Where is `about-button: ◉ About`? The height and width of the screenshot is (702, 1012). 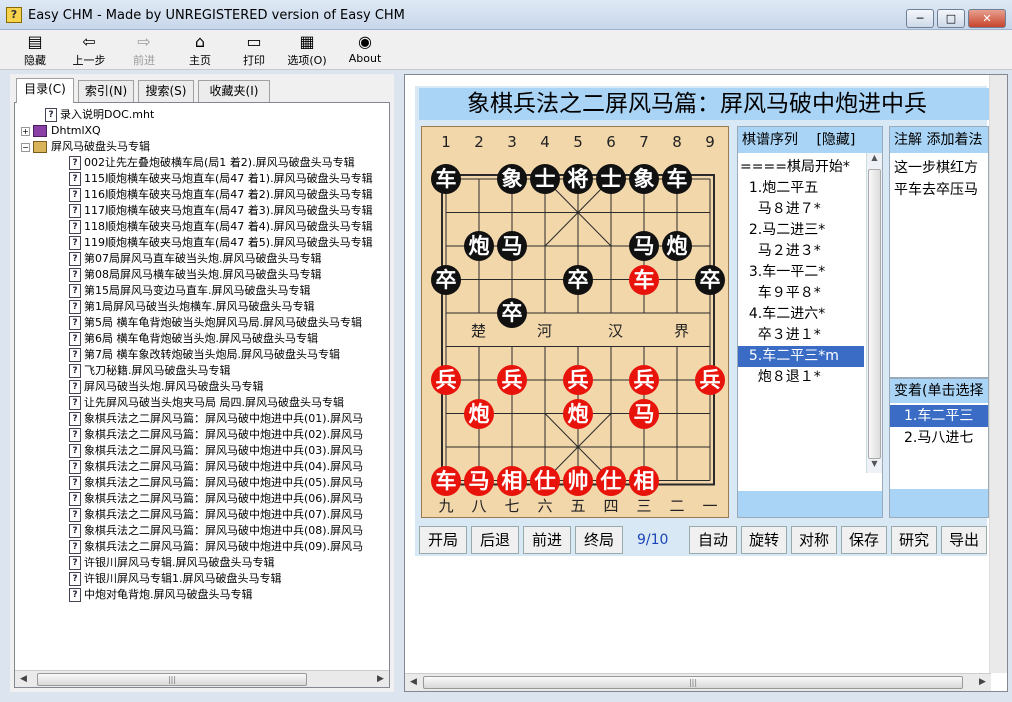
about-button: ◉ About is located at coordinates (365, 50).